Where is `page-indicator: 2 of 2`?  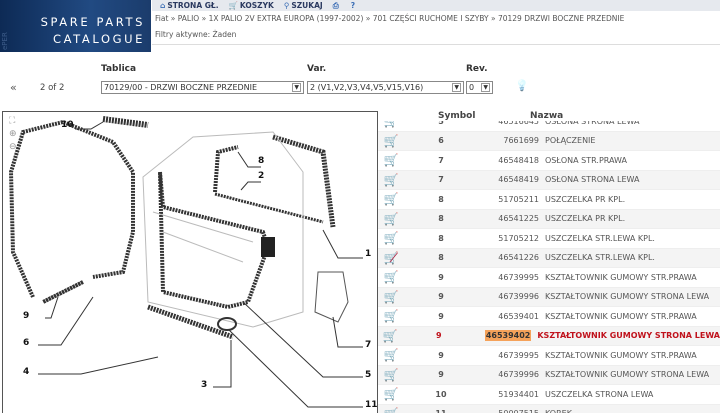 page-indicator: 2 of 2 is located at coordinates (52, 88).